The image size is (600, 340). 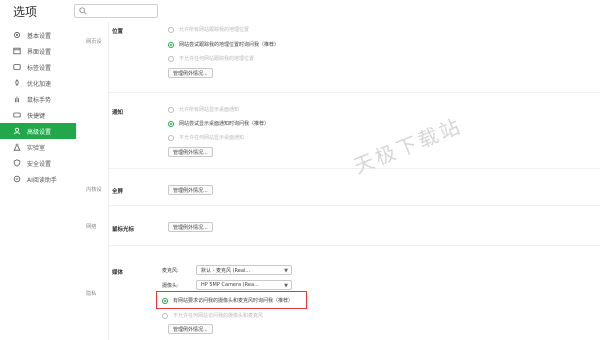 What do you see at coordinates (94, 42) in the screenshot?
I see `section-page-content: 网页设` at bounding box center [94, 42].